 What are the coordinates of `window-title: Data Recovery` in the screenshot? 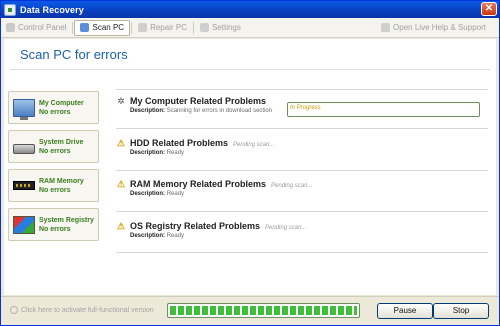 It's located at (52, 9).